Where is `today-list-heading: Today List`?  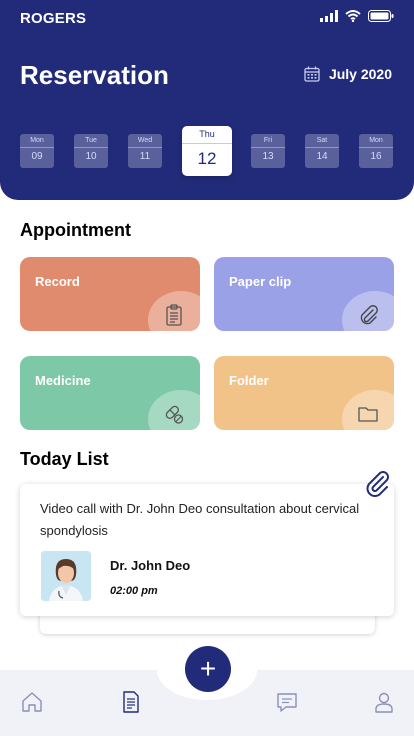
today-list-heading: Today List is located at coordinates (64, 459).